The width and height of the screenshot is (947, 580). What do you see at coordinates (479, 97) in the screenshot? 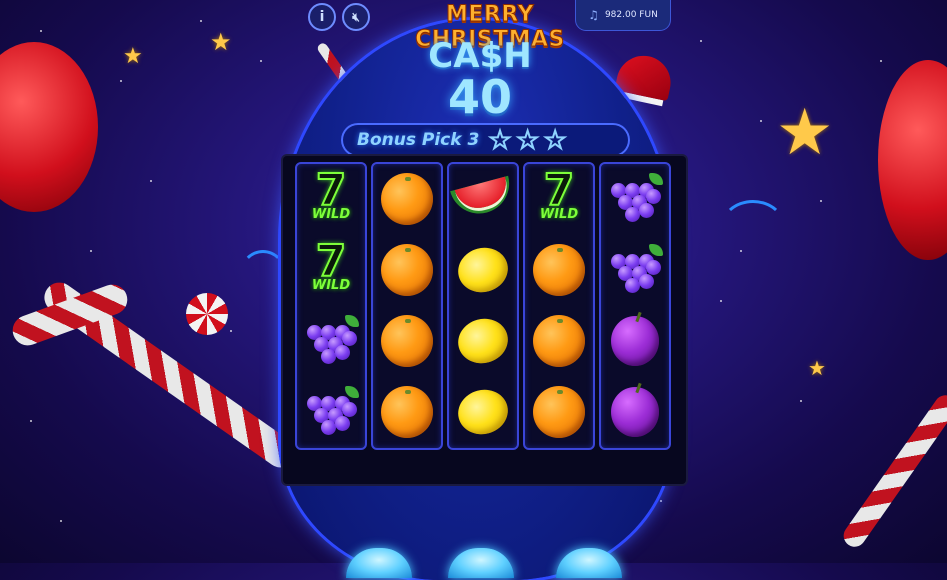
I see `title-number: 40` at bounding box center [479, 97].